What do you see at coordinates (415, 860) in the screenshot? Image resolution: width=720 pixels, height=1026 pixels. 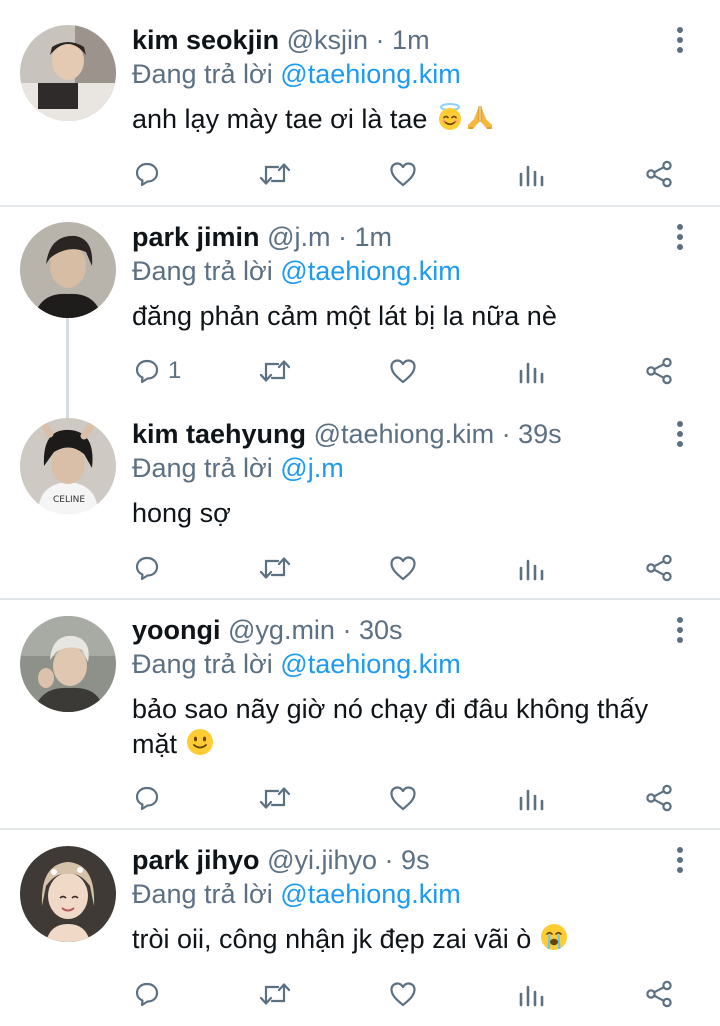 I see `timestamp: 9s` at bounding box center [415, 860].